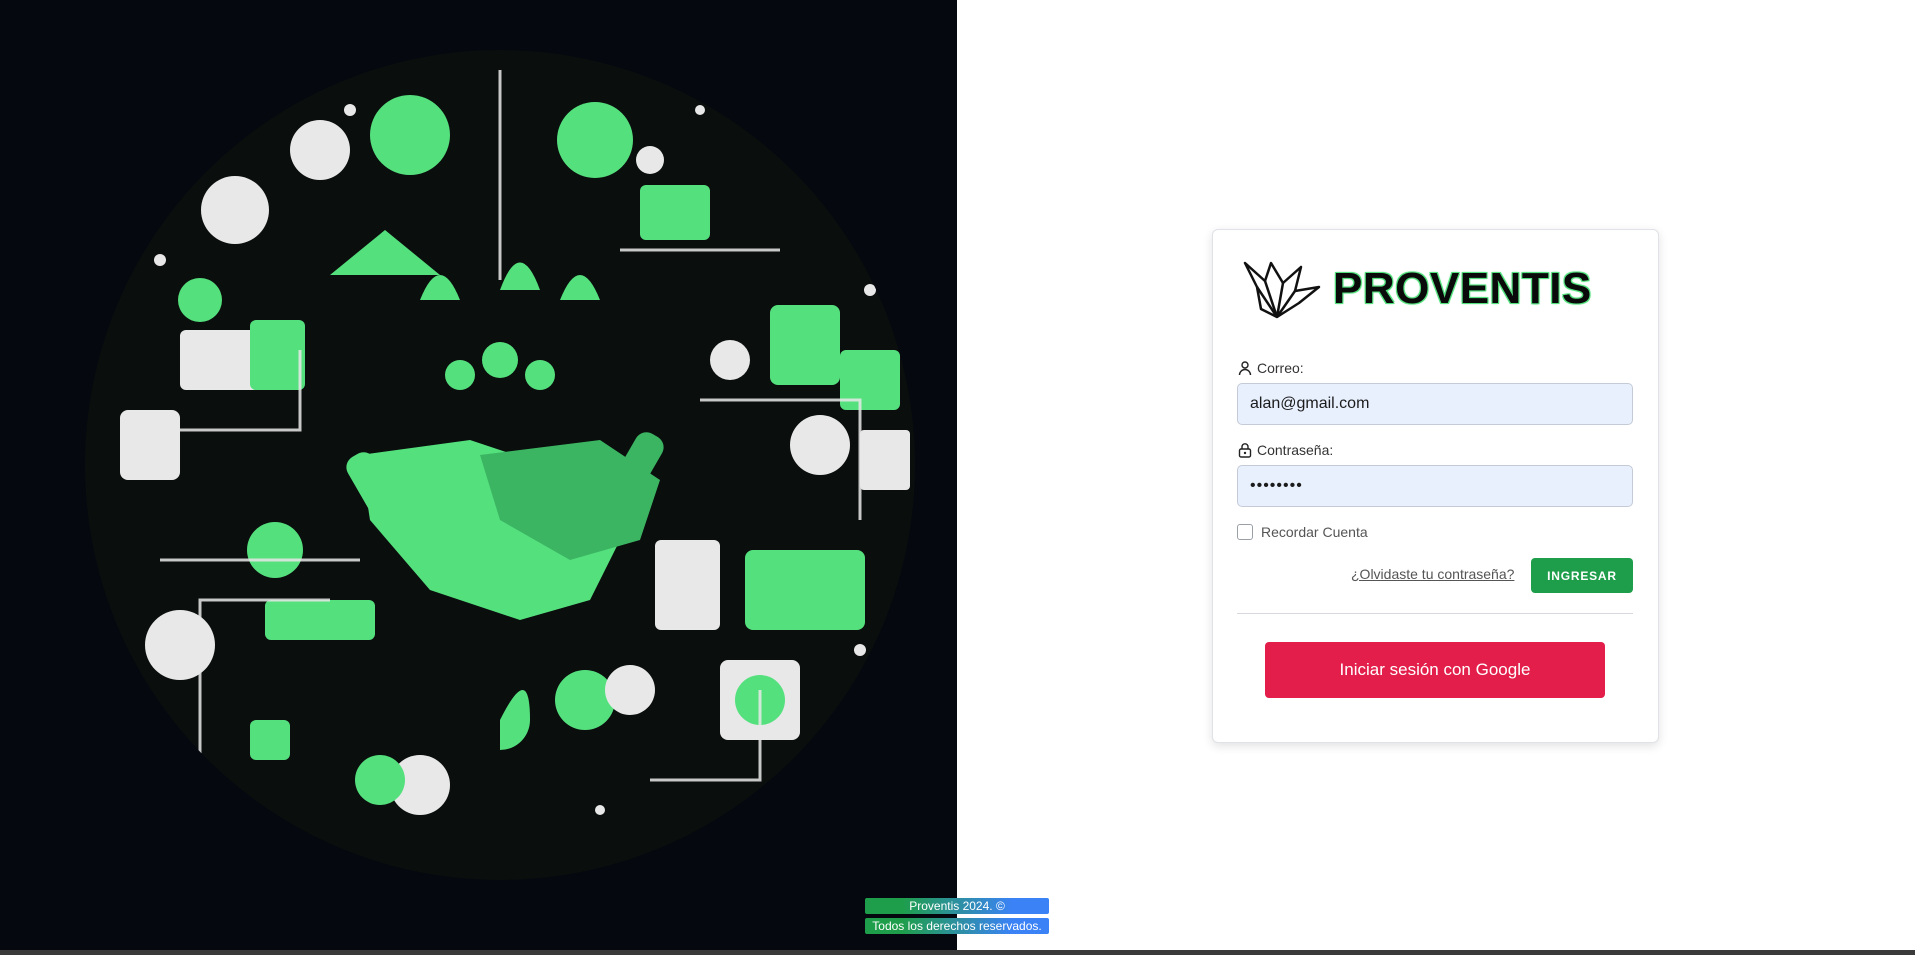 This screenshot has width=1915, height=955. What do you see at coordinates (1462, 288) in the screenshot?
I see `brand-name: PROVENTIS` at bounding box center [1462, 288].